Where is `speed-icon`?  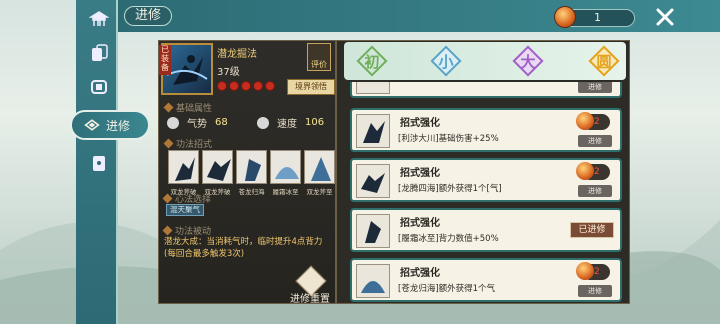 speed-icon is located at coordinates (263, 122).